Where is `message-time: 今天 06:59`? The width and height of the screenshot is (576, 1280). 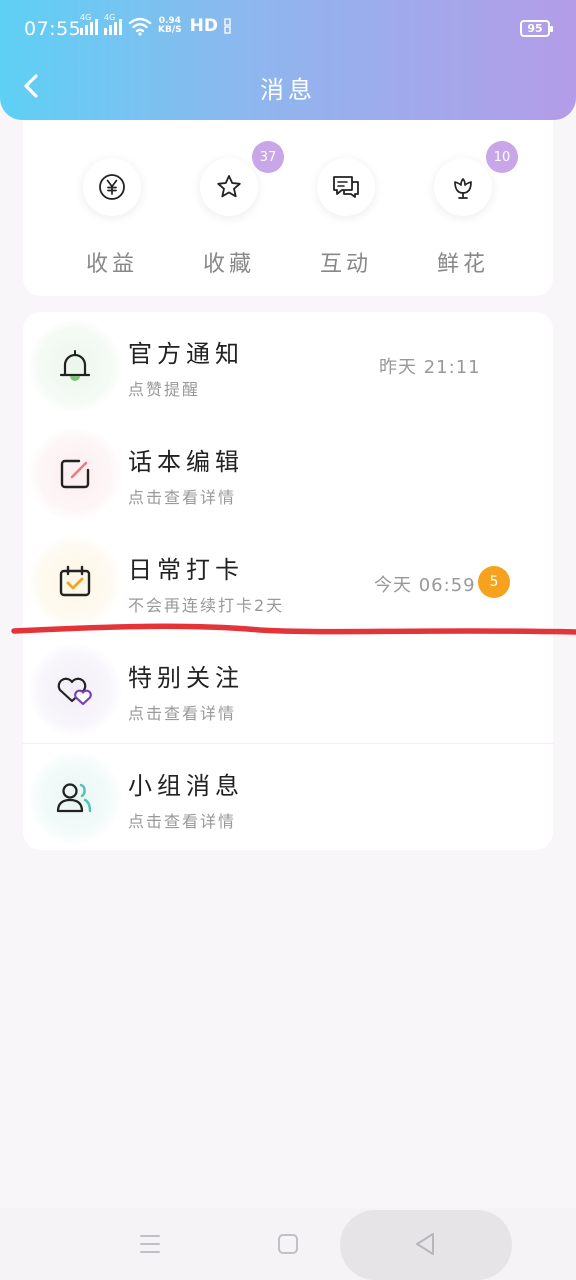 message-time: 今天 06:59 is located at coordinates (425, 585).